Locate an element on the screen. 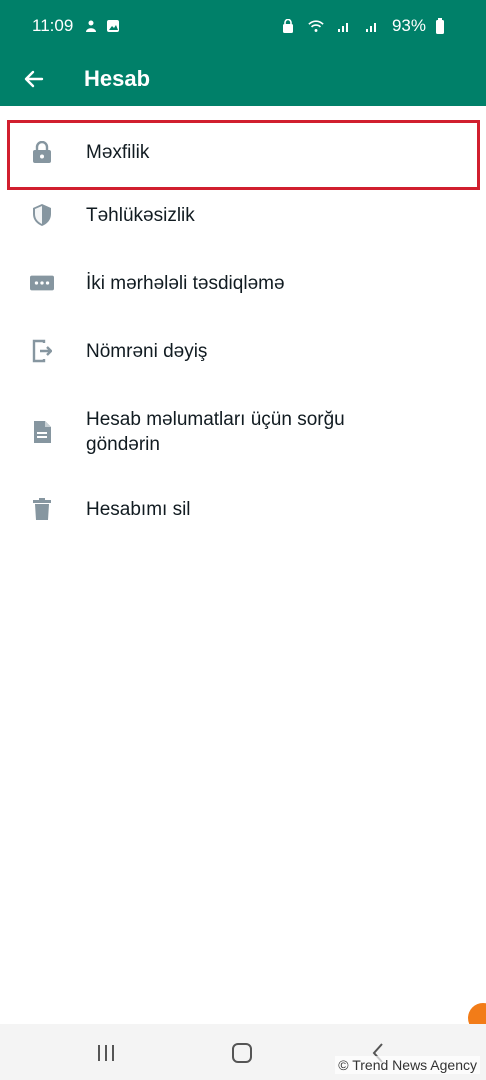 The height and width of the screenshot is (1080, 486). menu-item-delete-account: Hesabımı sil is located at coordinates (243, 509).